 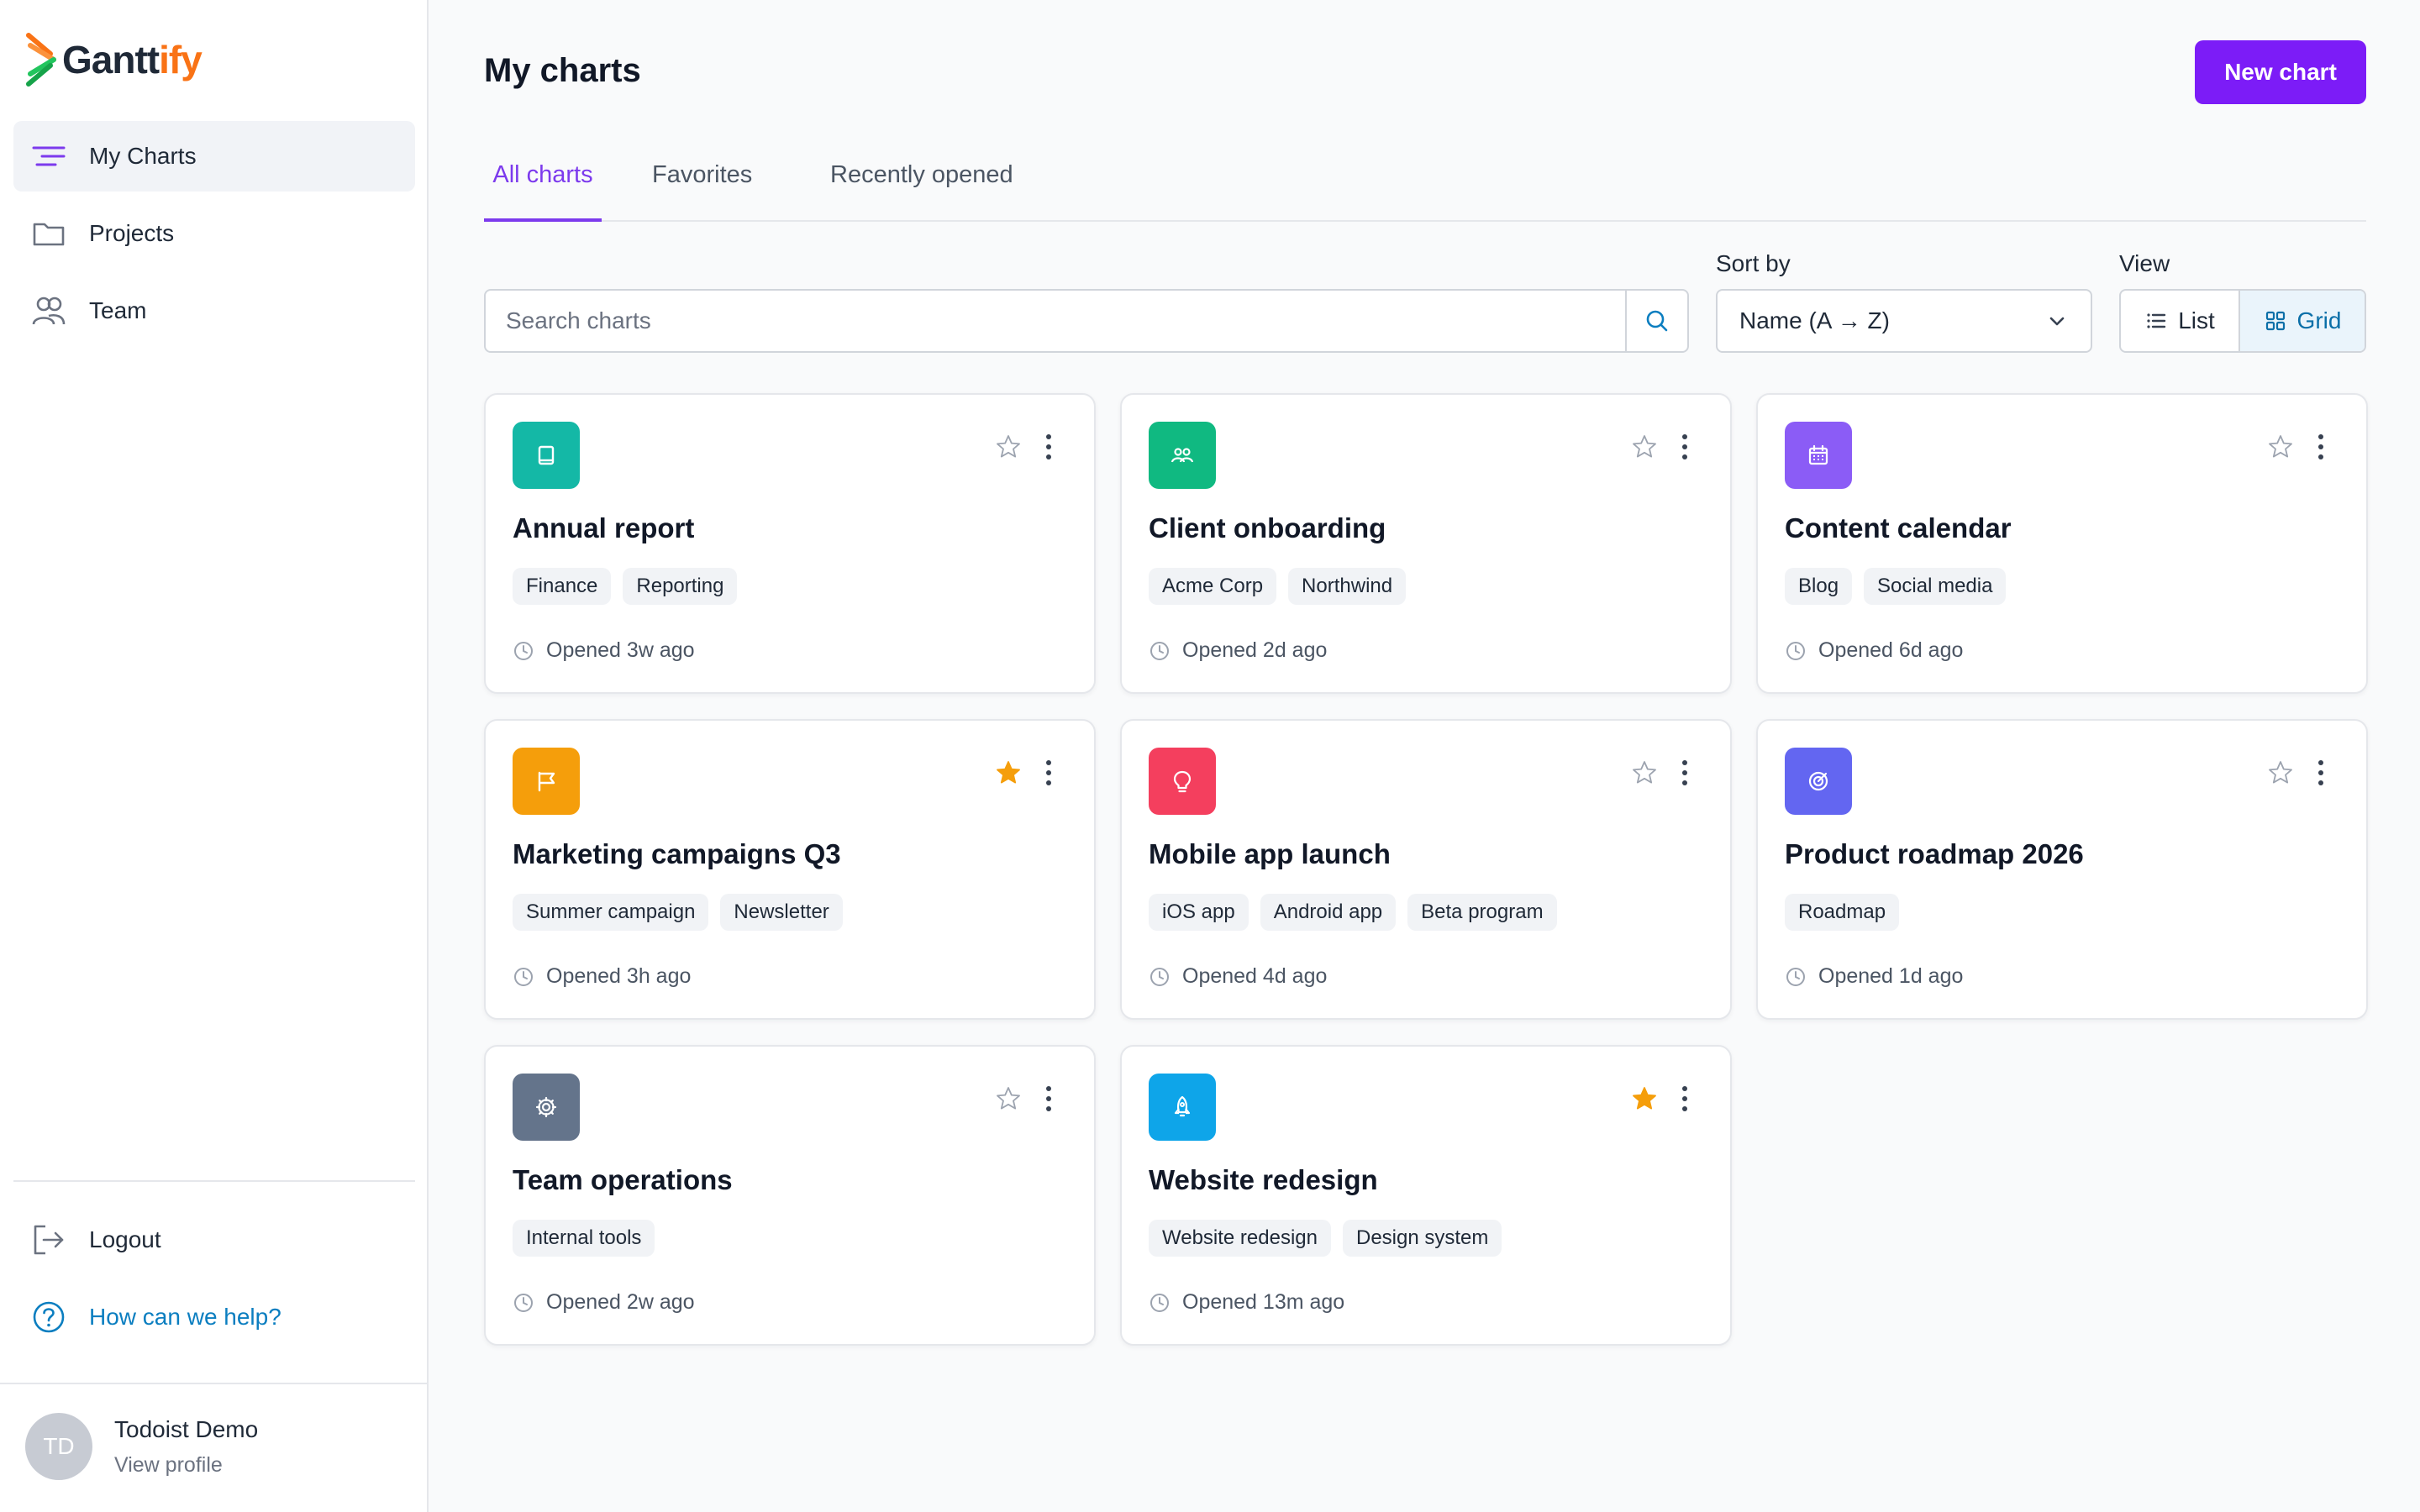 I want to click on grid-icon, so click(x=2275, y=321).